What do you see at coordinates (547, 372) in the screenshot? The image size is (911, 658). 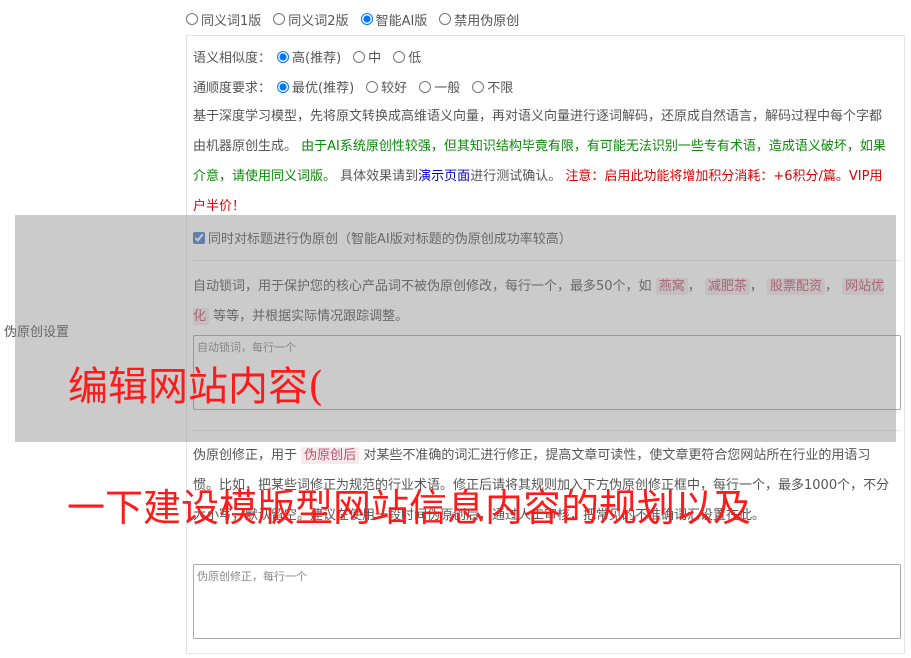 I see `lock-words-input` at bounding box center [547, 372].